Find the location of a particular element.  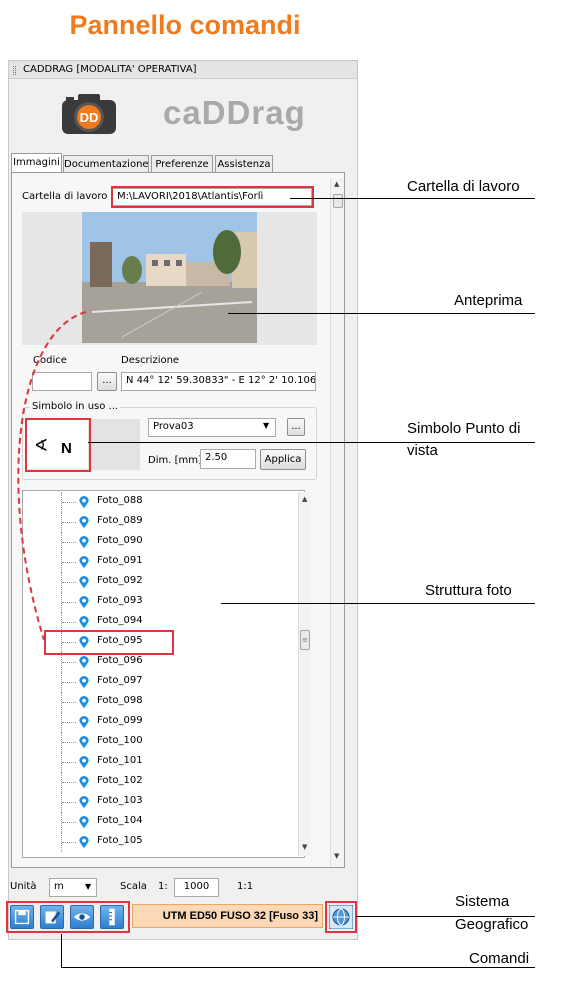

annotation-cartella: Cartella di lavoro is located at coordinates (463, 186).